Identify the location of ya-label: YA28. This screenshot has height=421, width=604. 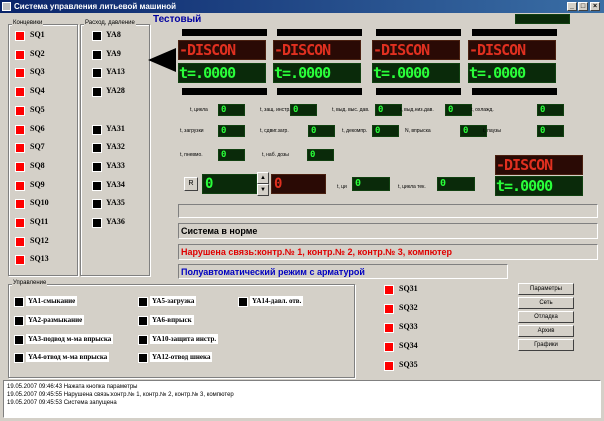
(115, 91).